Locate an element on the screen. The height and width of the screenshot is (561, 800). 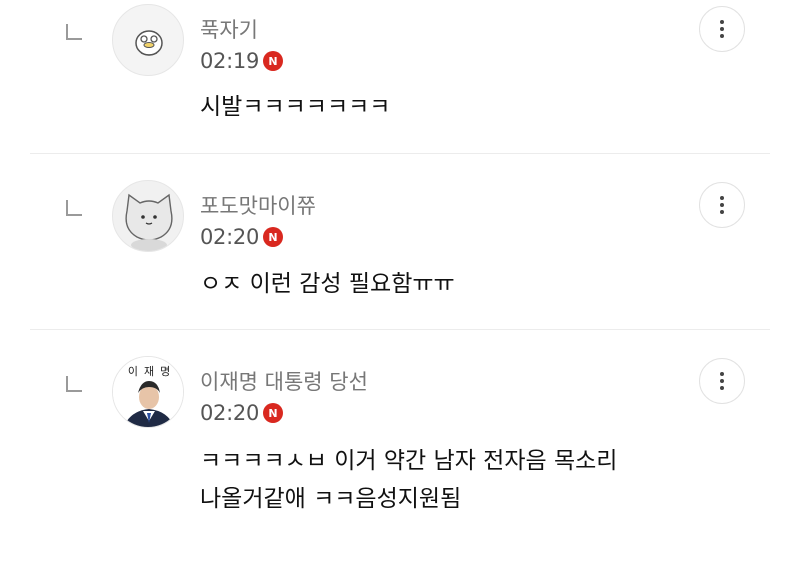
comment-nickname: 포도맛마이쮸 is located at coordinates (258, 205).